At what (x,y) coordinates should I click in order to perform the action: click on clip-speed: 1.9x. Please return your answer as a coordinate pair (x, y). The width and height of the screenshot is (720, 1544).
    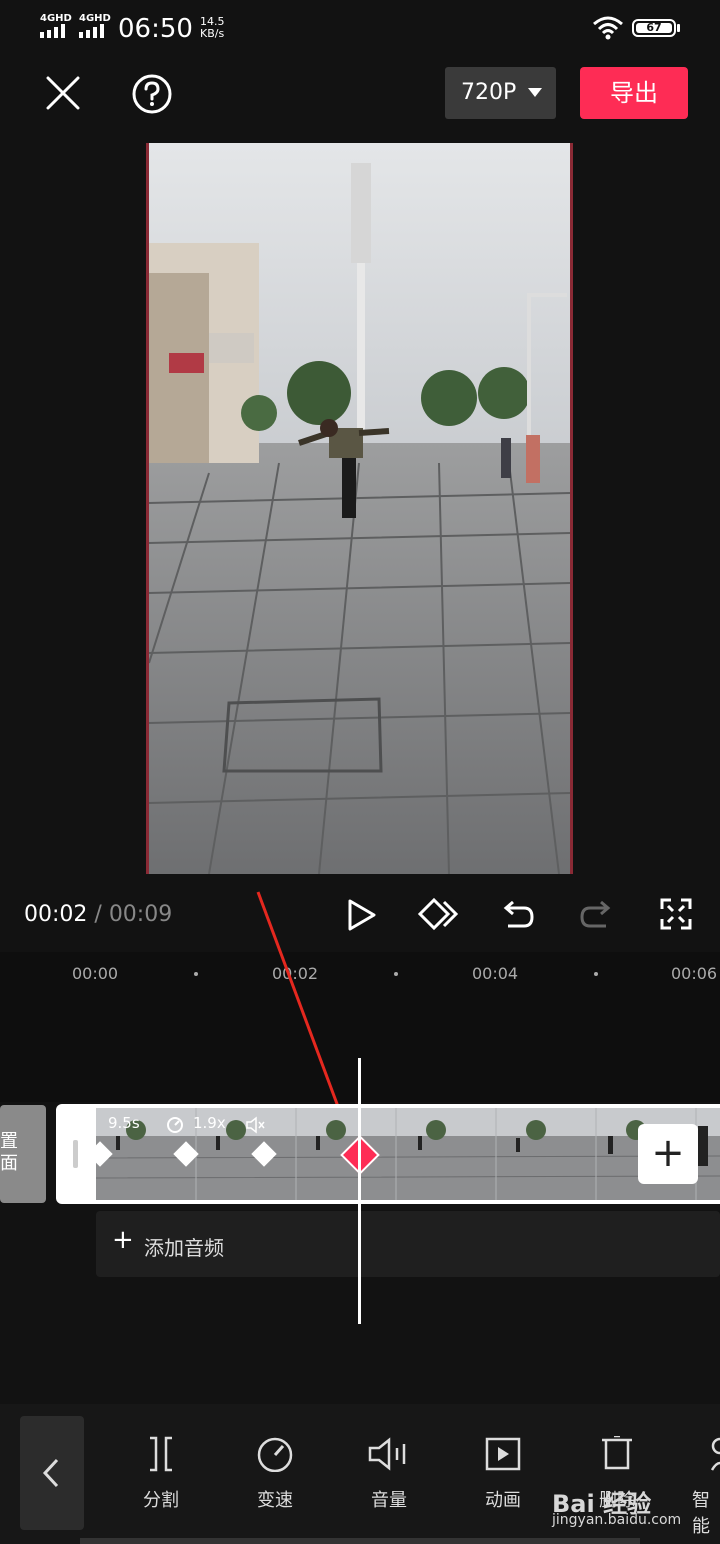
    Looking at the image, I should click on (209, 1123).